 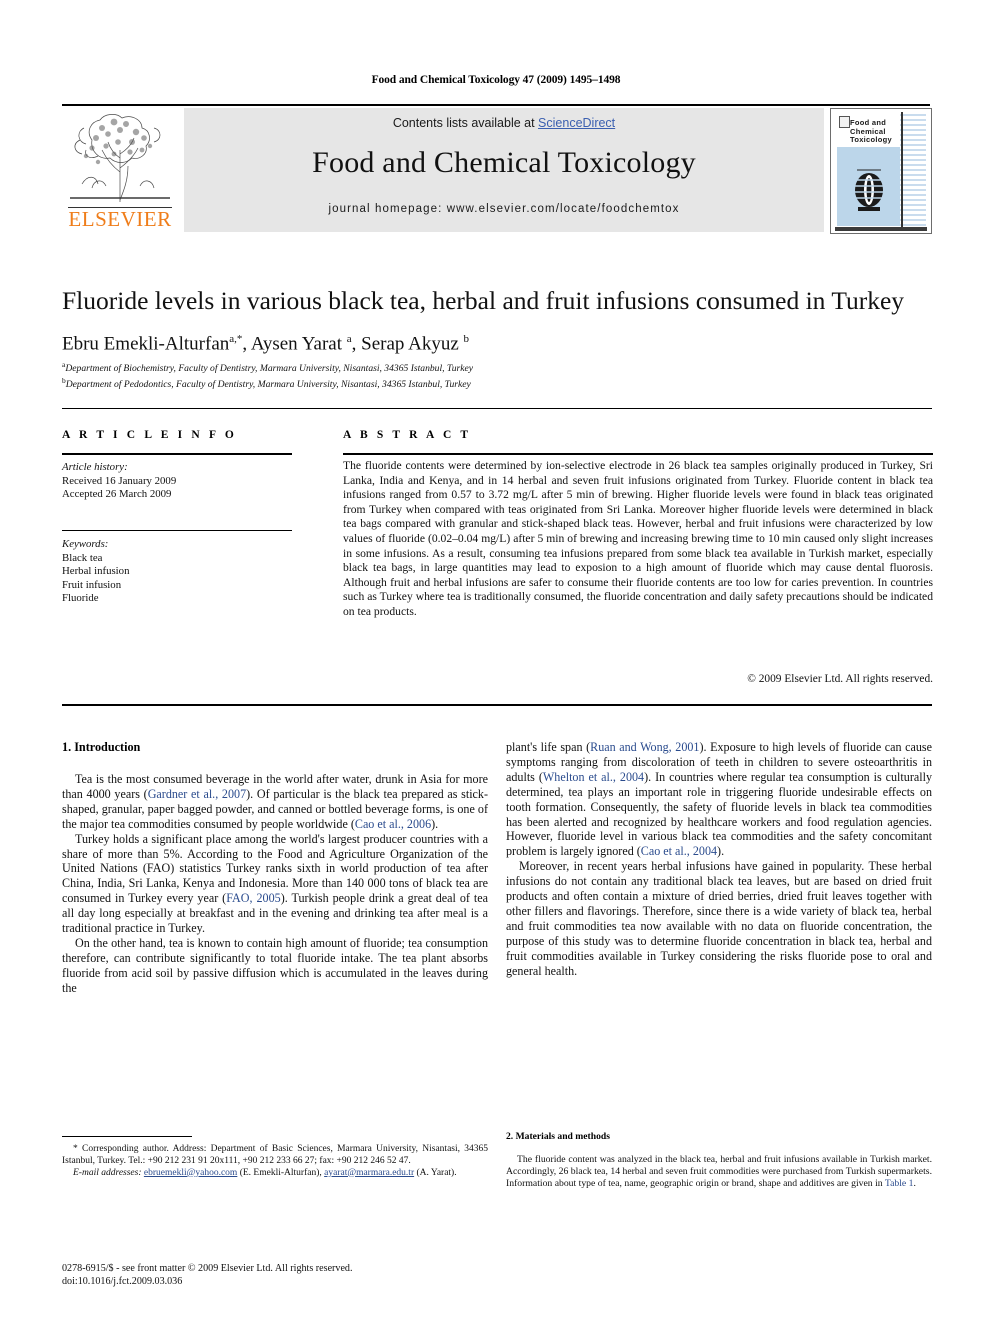 I want to click on cover-divider, so click(x=902, y=171).